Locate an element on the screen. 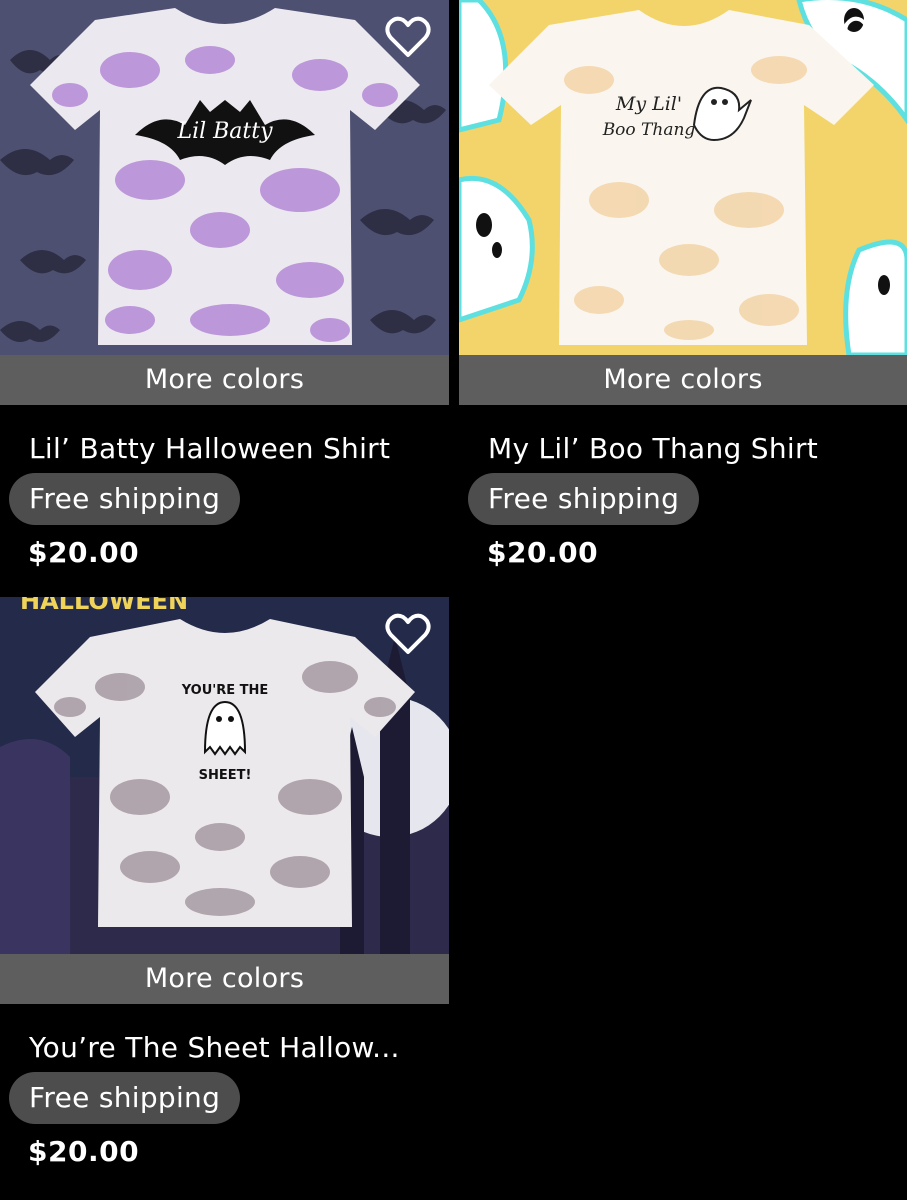  shirt-print-bottom: SHEET! is located at coordinates (225, 775).